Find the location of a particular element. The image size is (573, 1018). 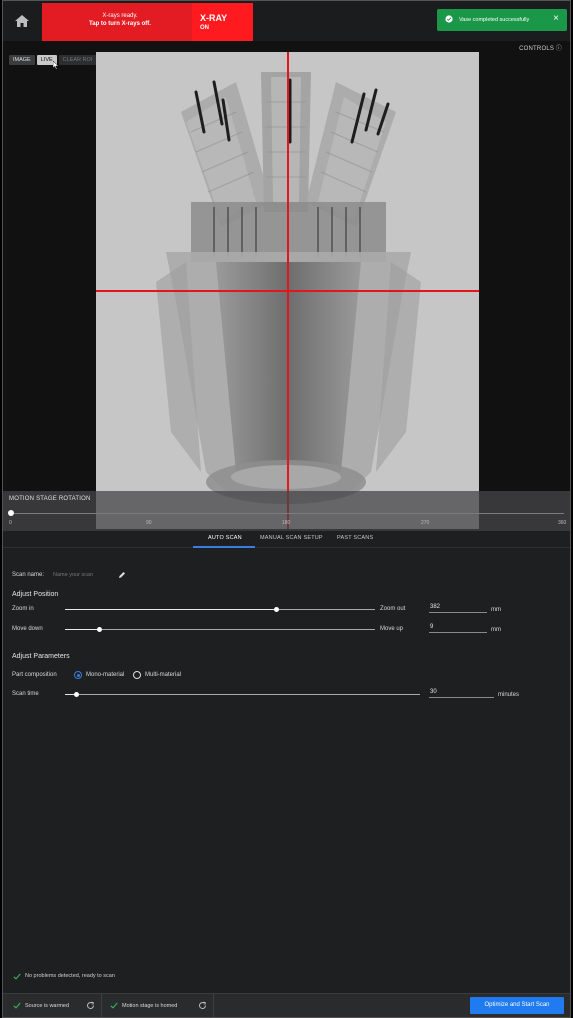

toast-text: Vase completed successfully is located at coordinates (494, 20).